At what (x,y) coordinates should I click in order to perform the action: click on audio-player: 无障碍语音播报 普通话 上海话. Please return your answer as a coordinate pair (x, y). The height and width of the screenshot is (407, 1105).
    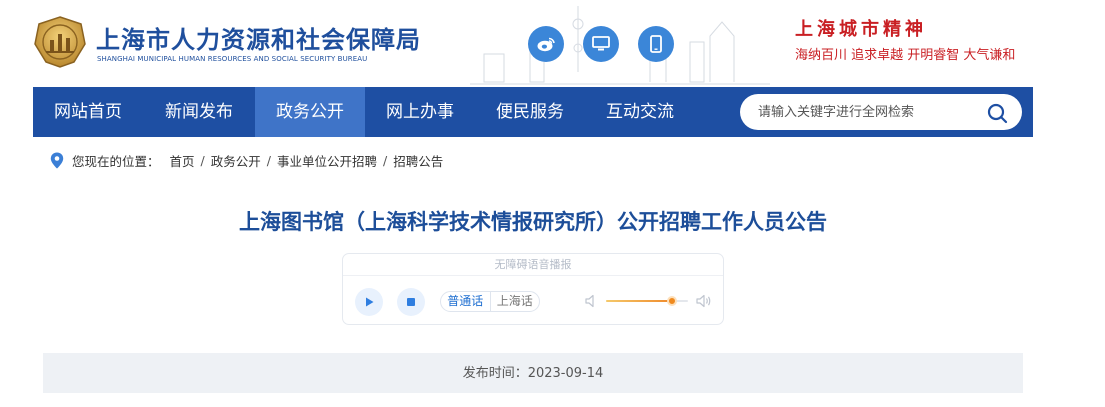
    Looking at the image, I should click on (533, 289).